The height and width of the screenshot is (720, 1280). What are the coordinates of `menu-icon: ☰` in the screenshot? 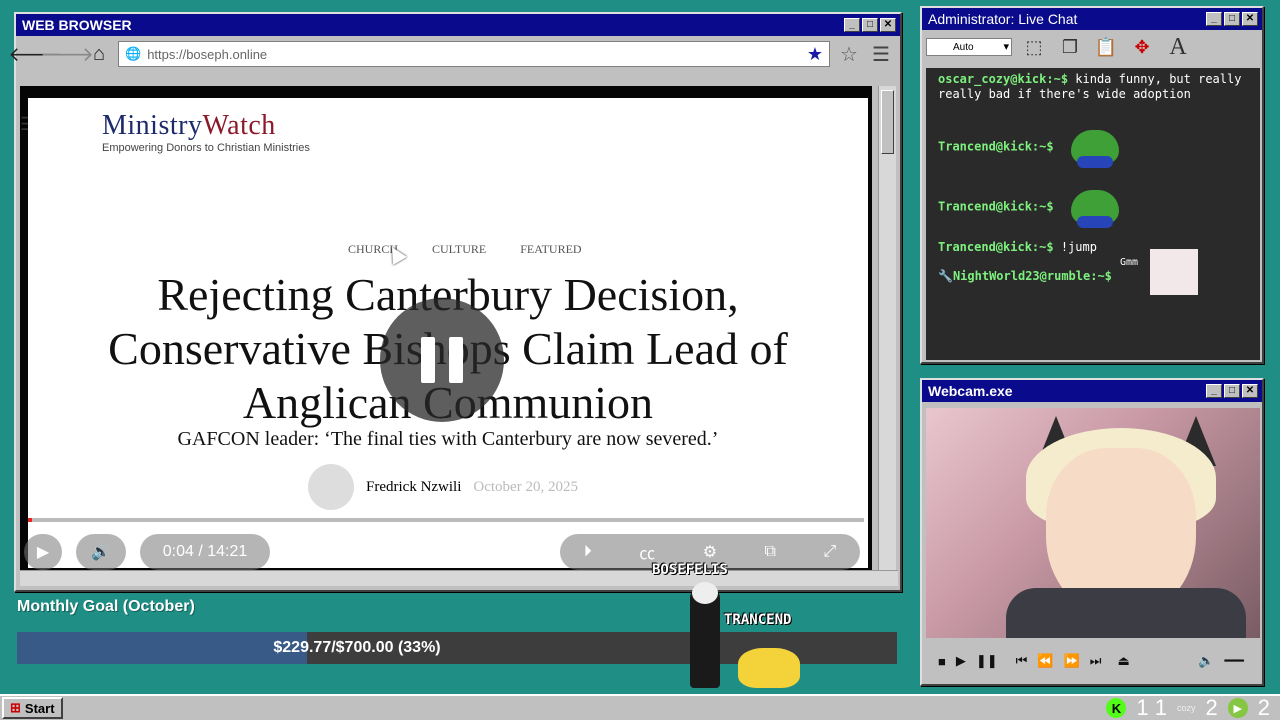 It's located at (881, 54).